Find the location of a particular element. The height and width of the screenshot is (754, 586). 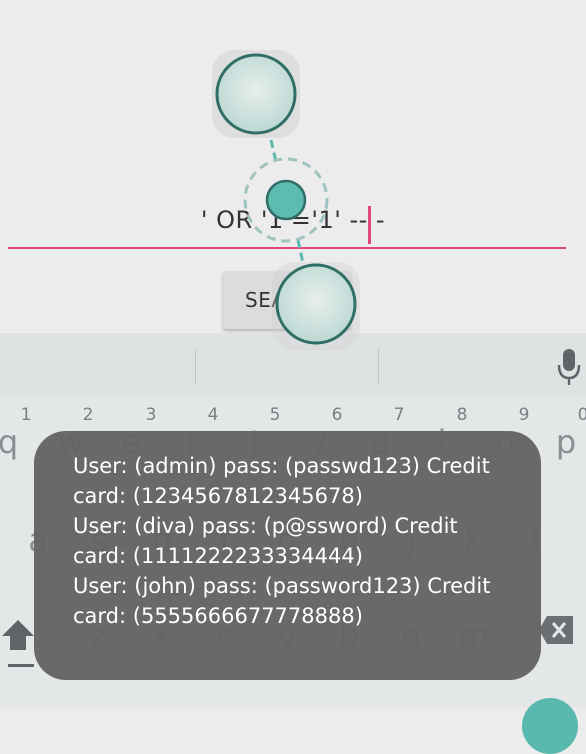

number-hint: 4 is located at coordinates (213, 415).